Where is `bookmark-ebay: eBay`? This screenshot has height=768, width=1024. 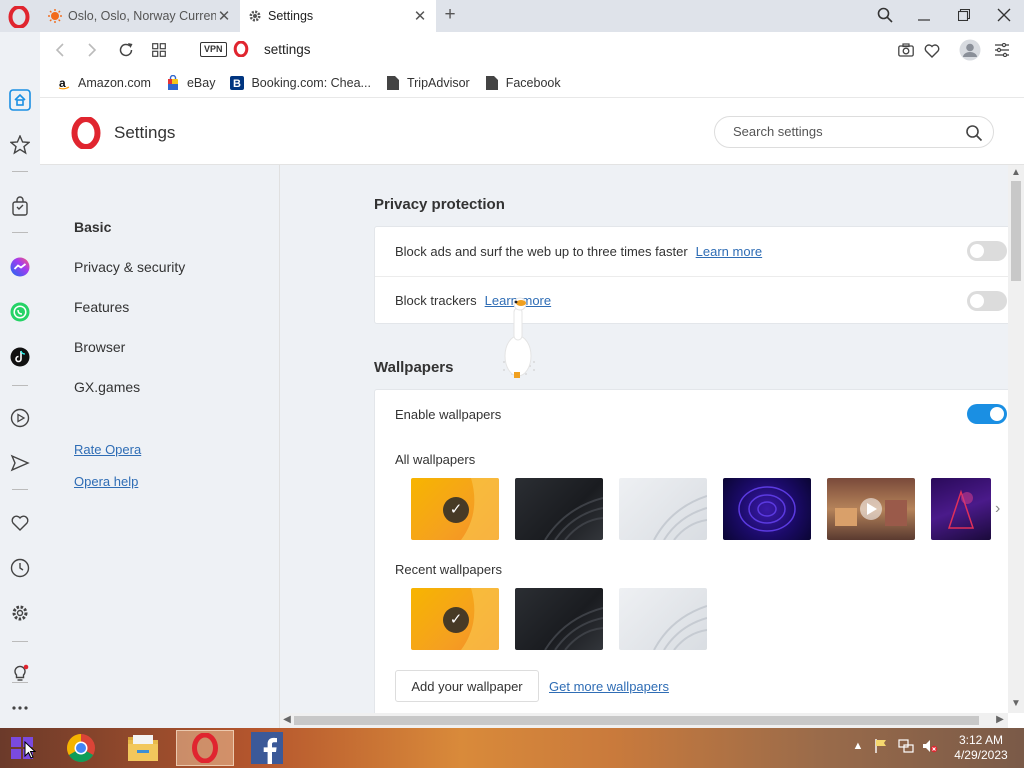 bookmark-ebay: eBay is located at coordinates (190, 82).